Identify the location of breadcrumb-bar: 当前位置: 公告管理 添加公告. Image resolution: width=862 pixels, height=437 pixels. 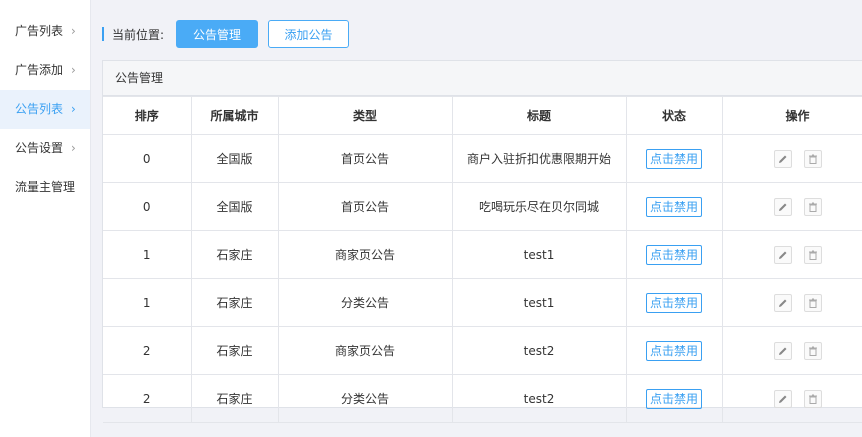
(226, 34).